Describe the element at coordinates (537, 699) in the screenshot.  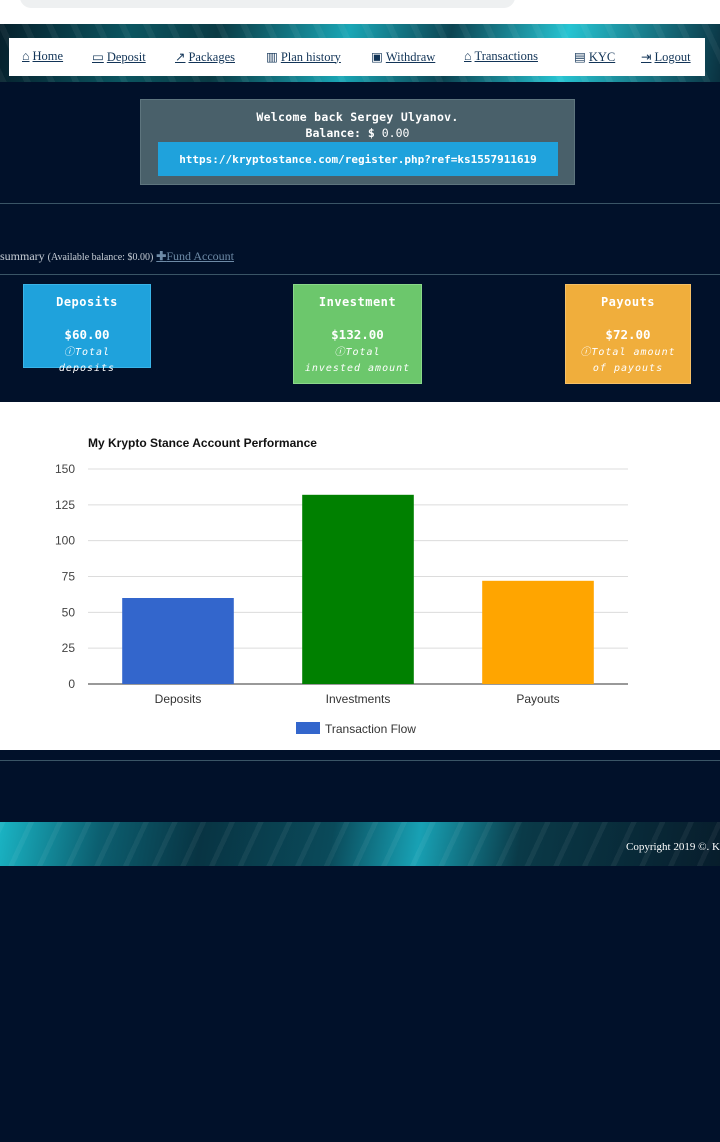
I see `x-tick-label: Payouts` at that location.